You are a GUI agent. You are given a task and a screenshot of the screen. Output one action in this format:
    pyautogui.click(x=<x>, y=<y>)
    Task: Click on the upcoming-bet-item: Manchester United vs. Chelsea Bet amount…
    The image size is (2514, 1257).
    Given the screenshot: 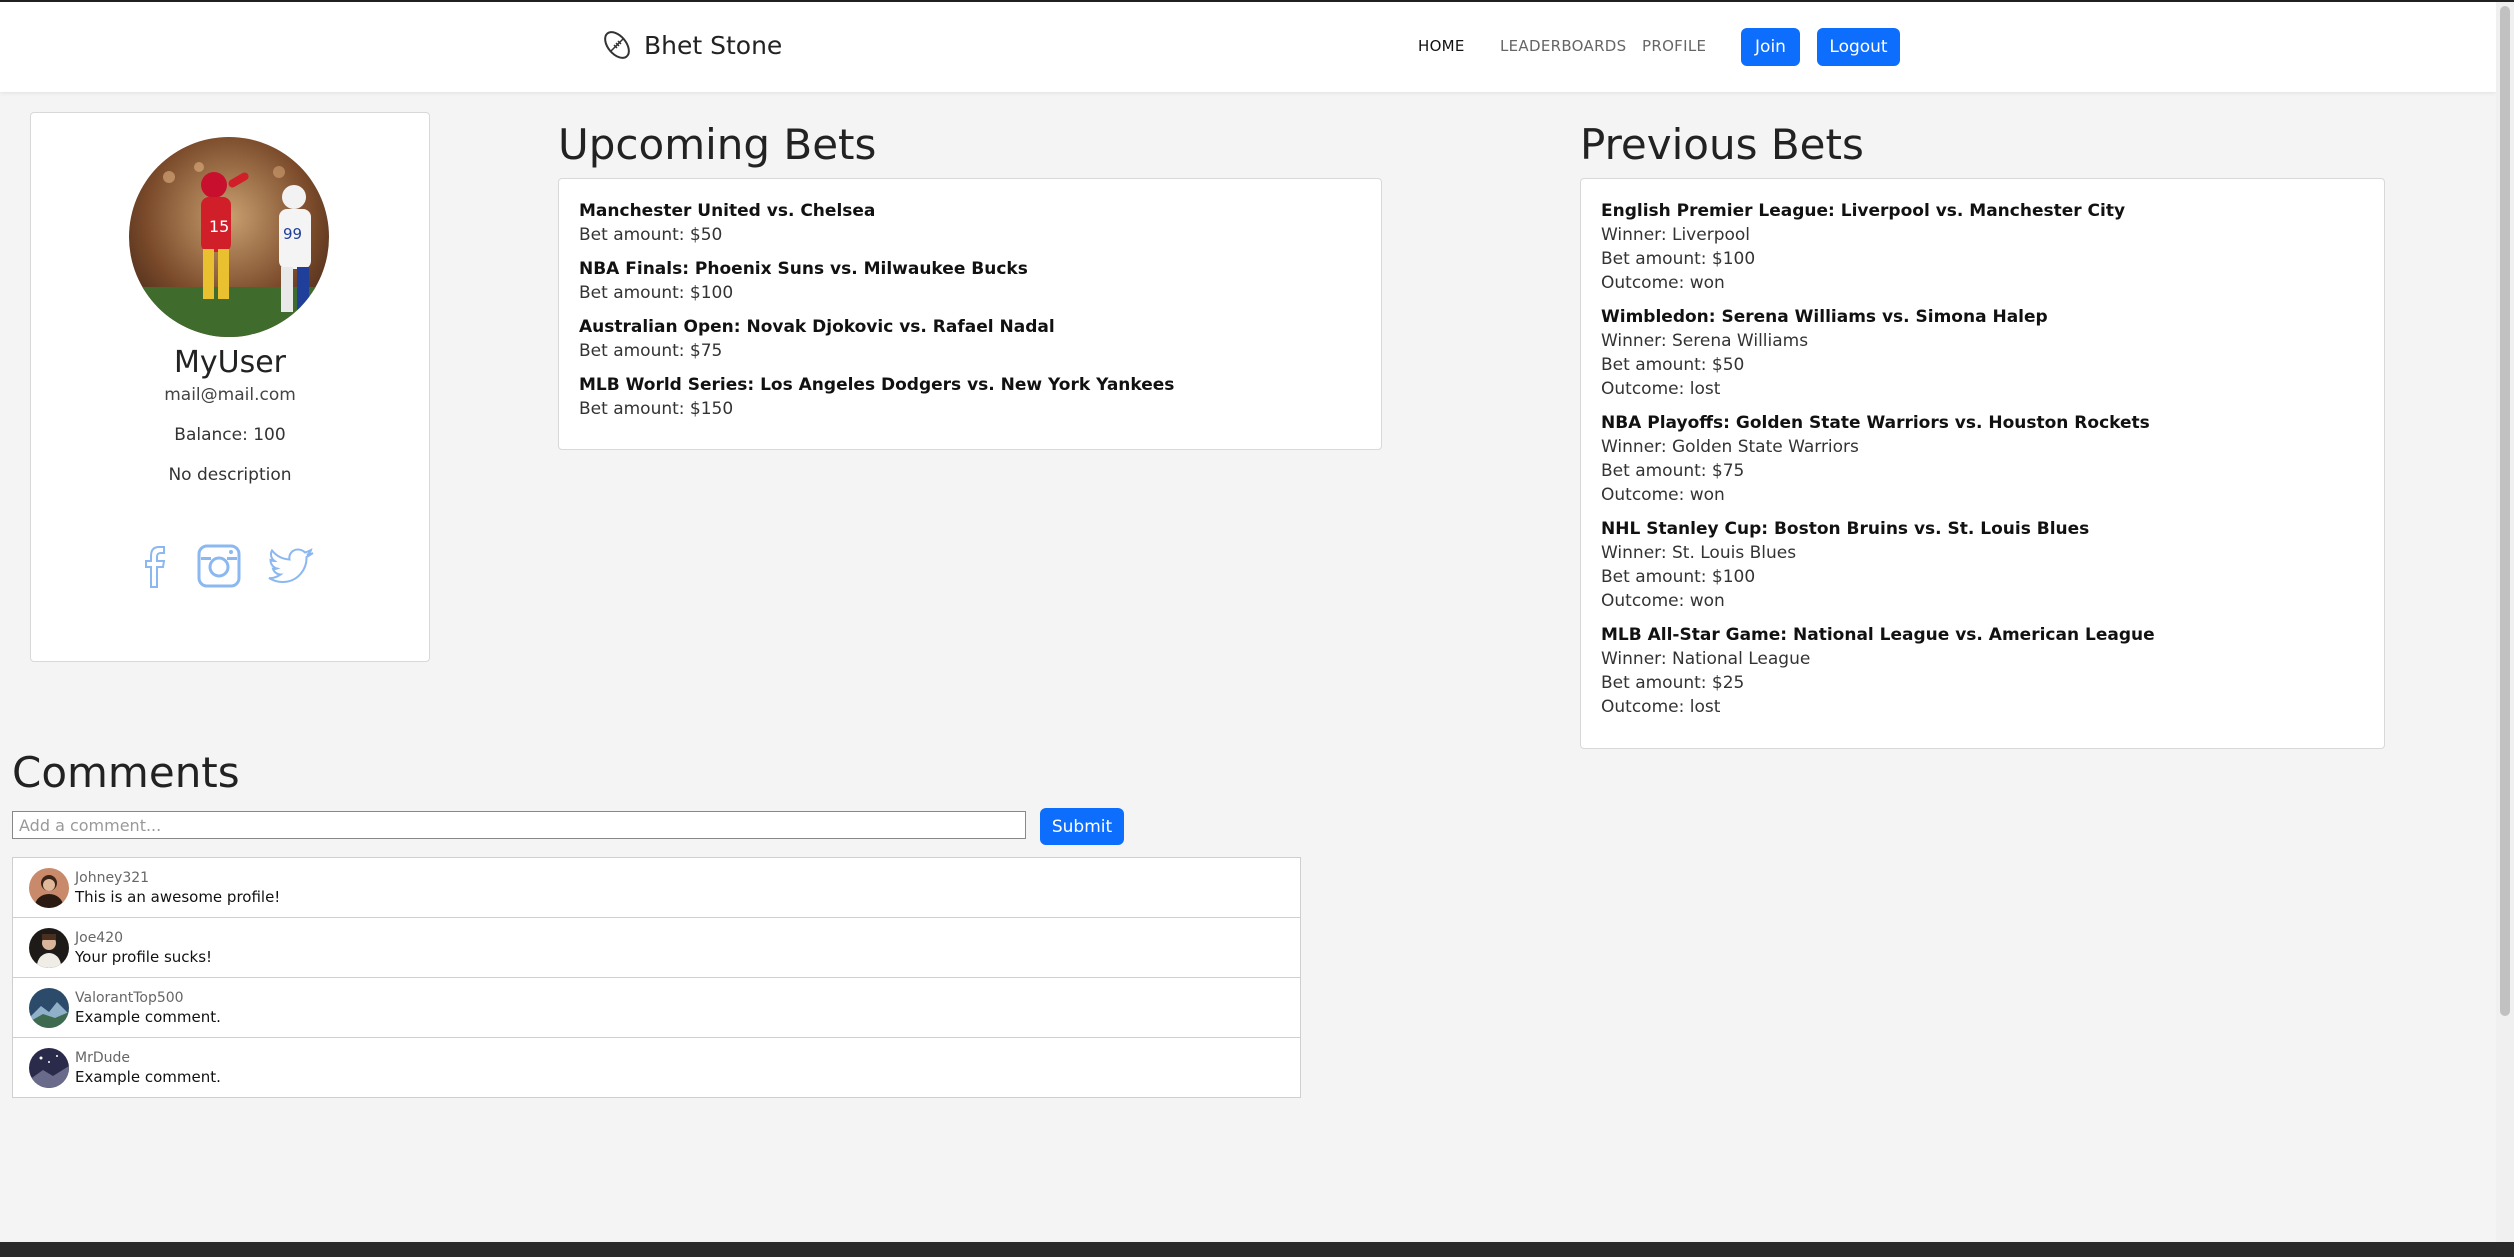 What is the action you would take?
    pyautogui.click(x=970, y=223)
    